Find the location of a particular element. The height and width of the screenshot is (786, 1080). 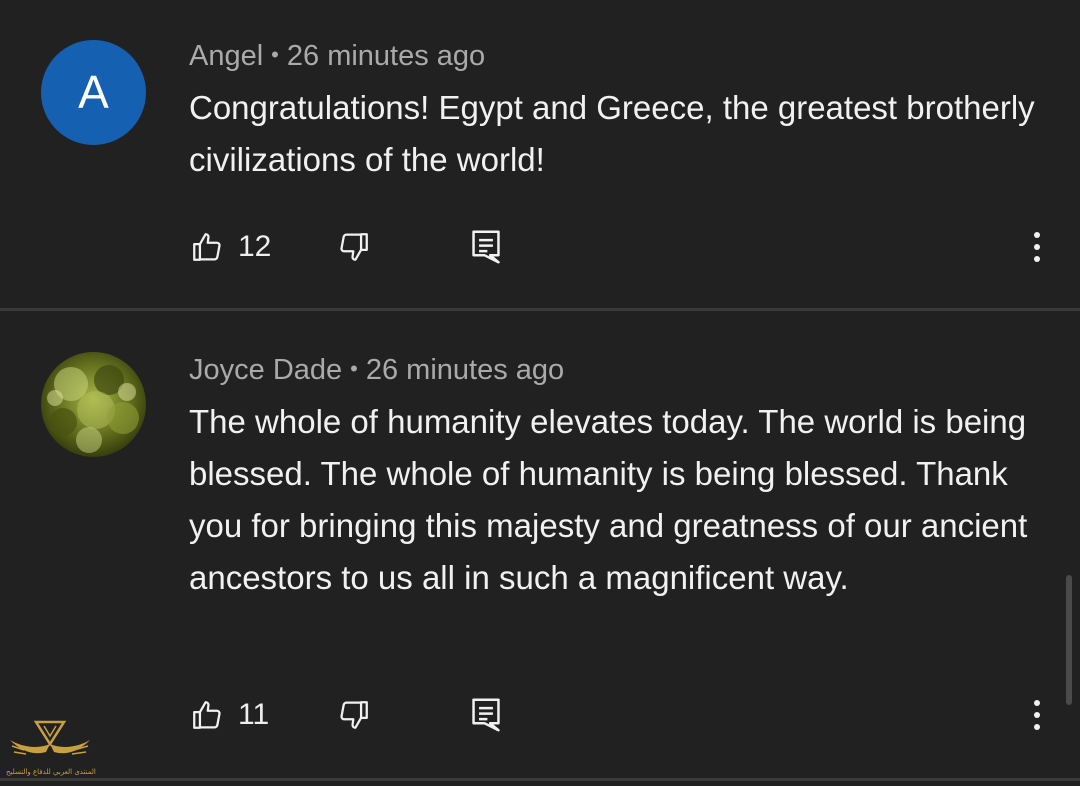

watermark-text: المنتدى العربي للدفاع والتسليح is located at coordinates (51, 772).